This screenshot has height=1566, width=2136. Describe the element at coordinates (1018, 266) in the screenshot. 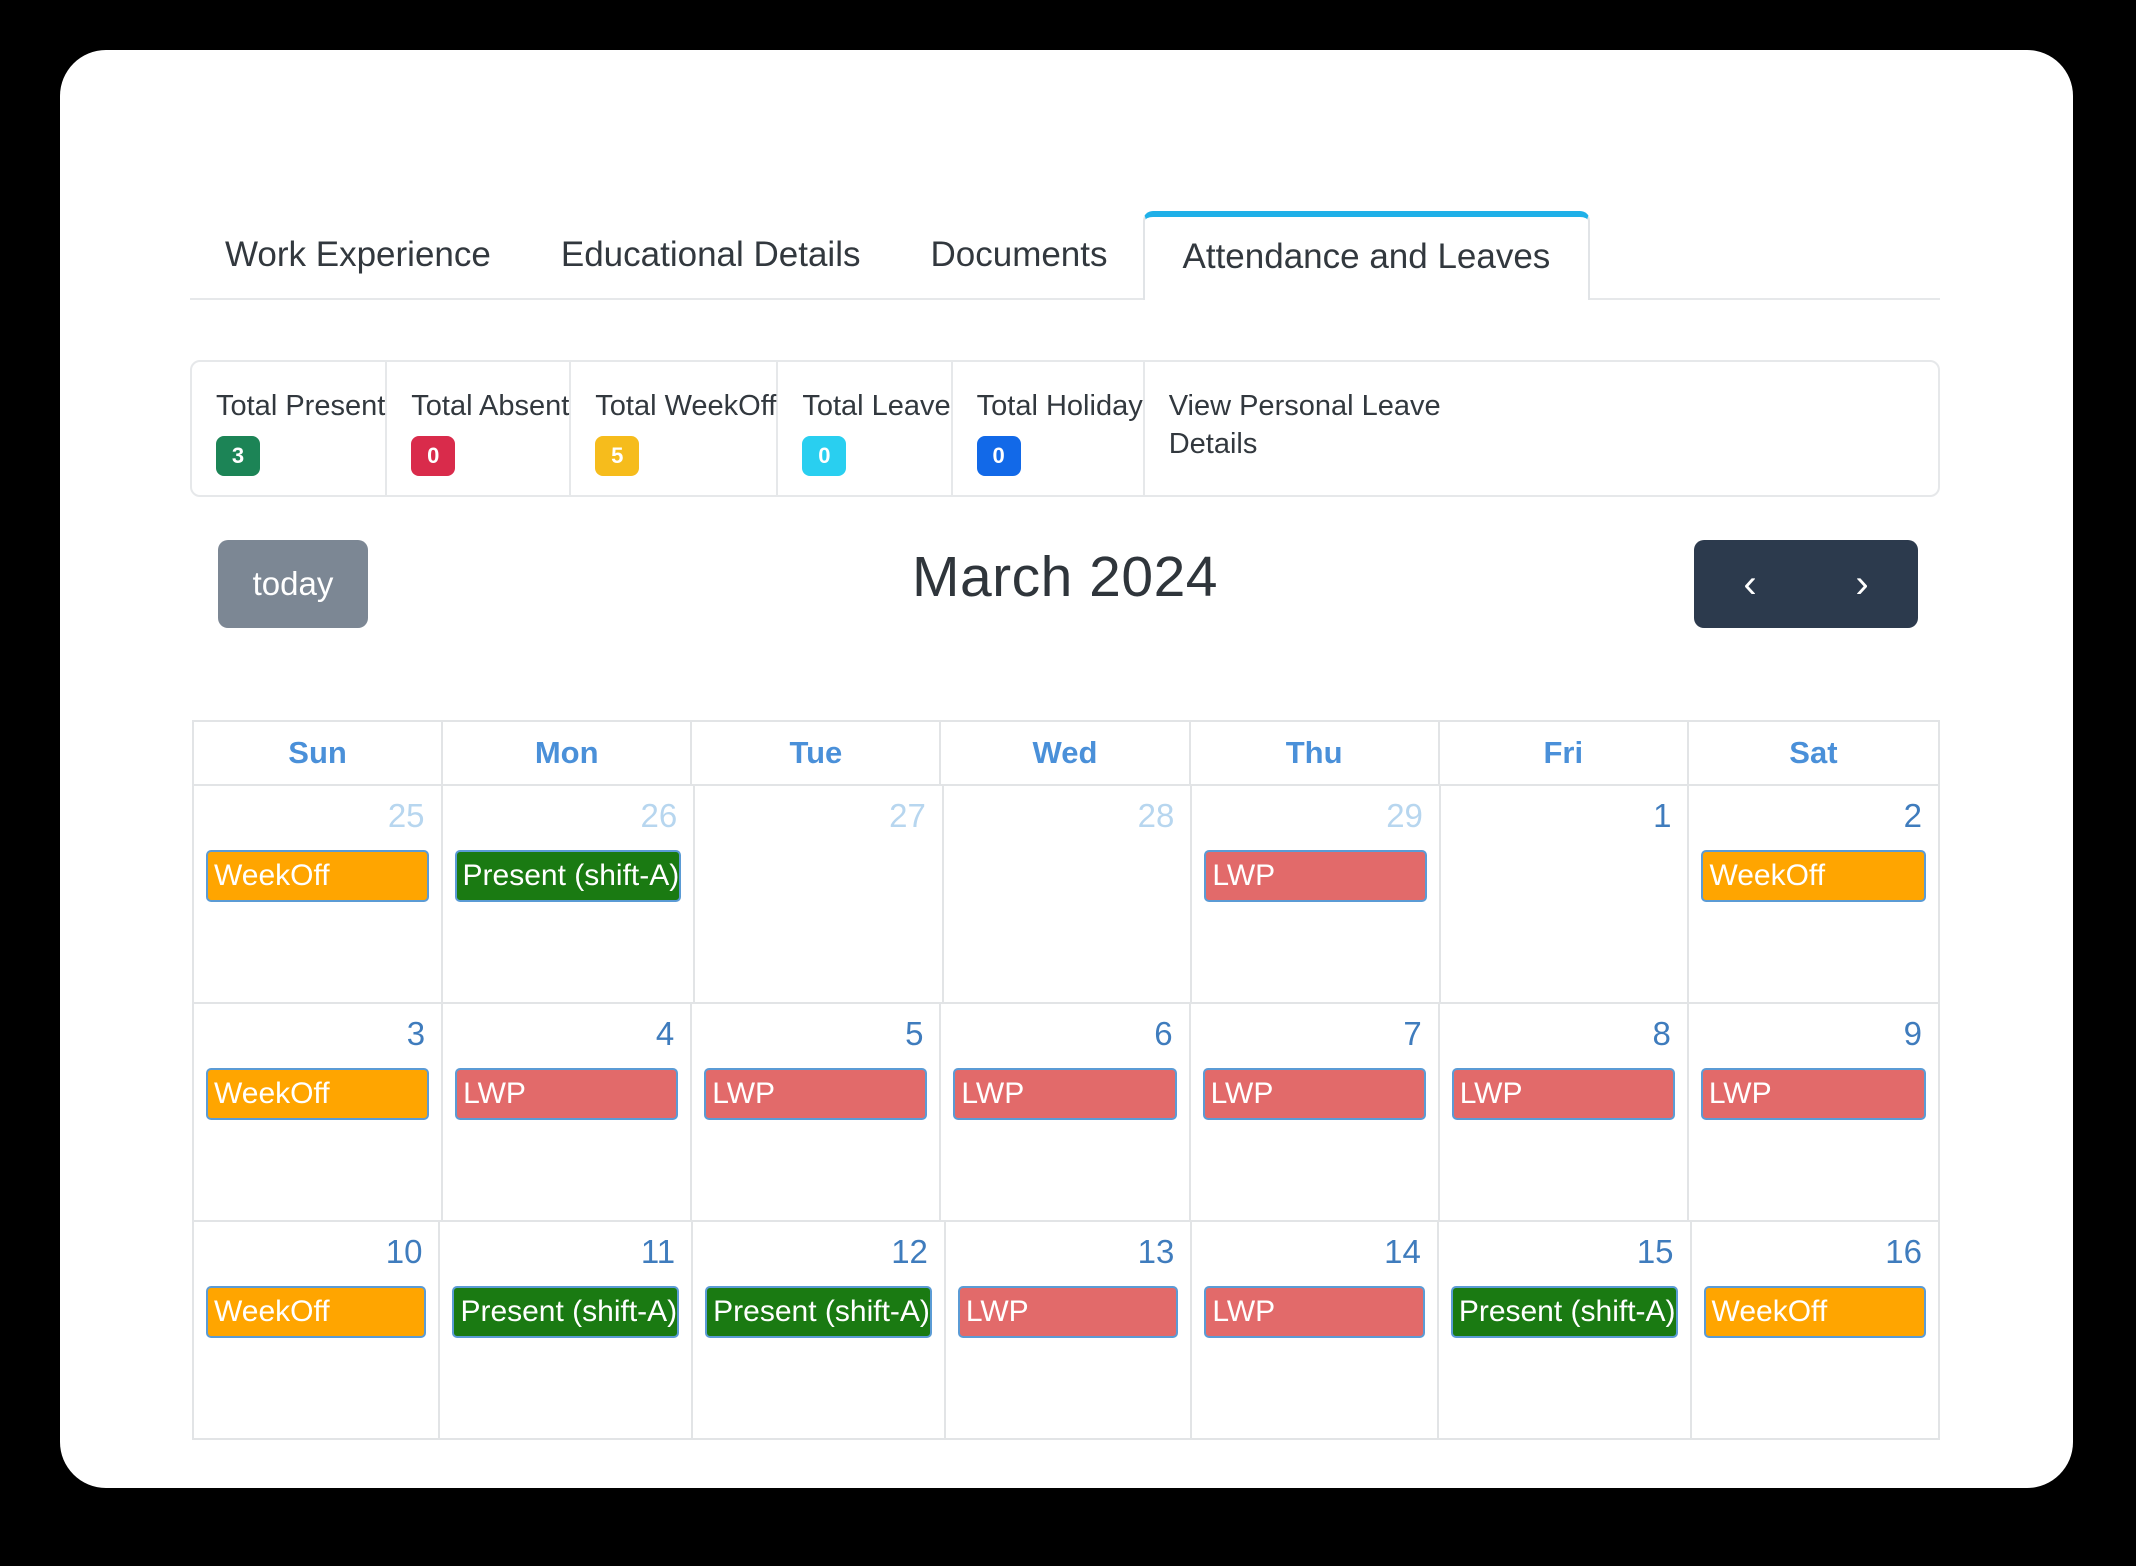

I see `tab-documents: Documents` at that location.